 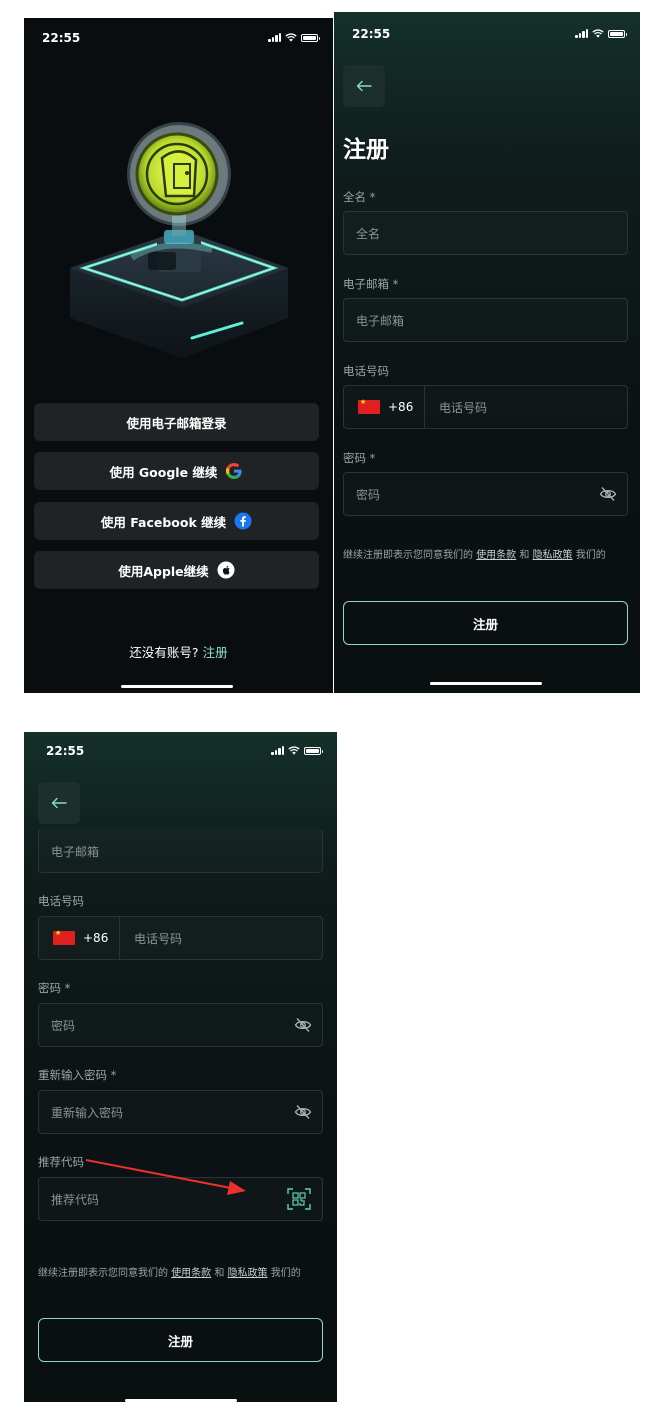 I want to click on confirm-password-input: 重新输入密码, so click(x=180, y=1112).